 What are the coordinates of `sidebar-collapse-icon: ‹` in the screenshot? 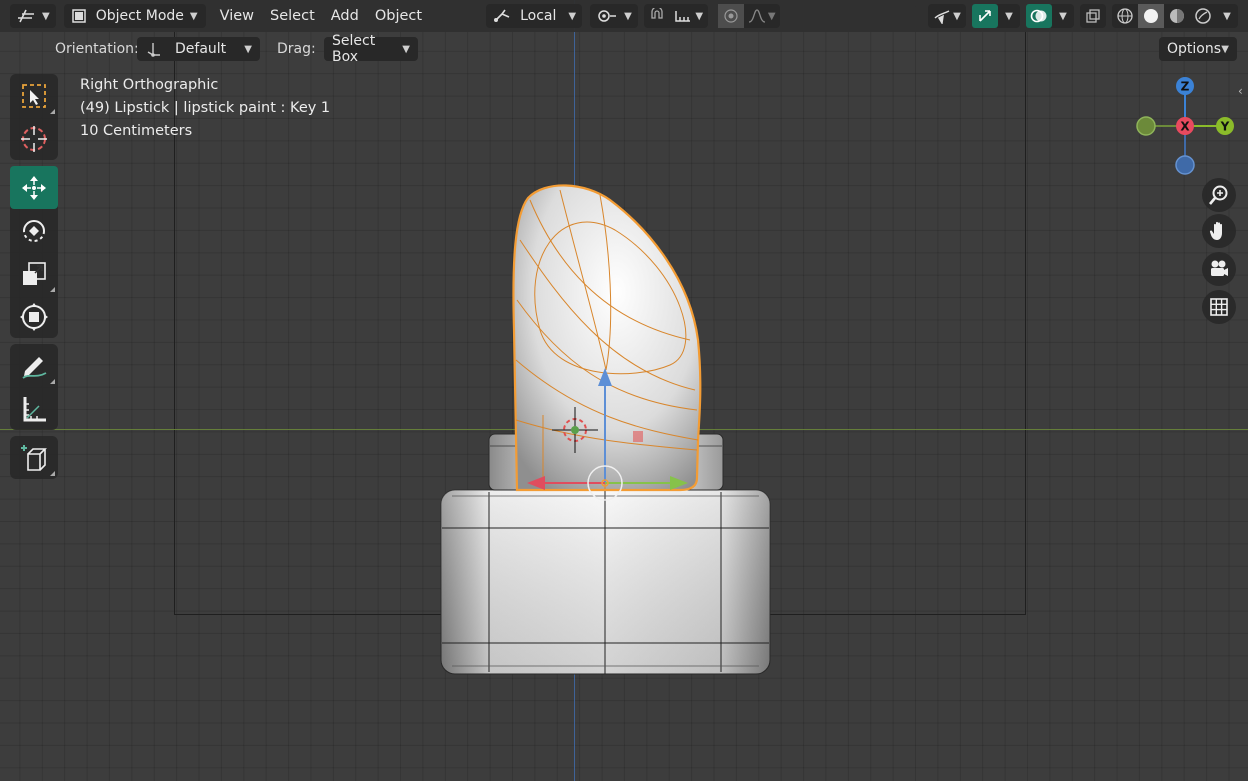 It's located at (1240, 91).